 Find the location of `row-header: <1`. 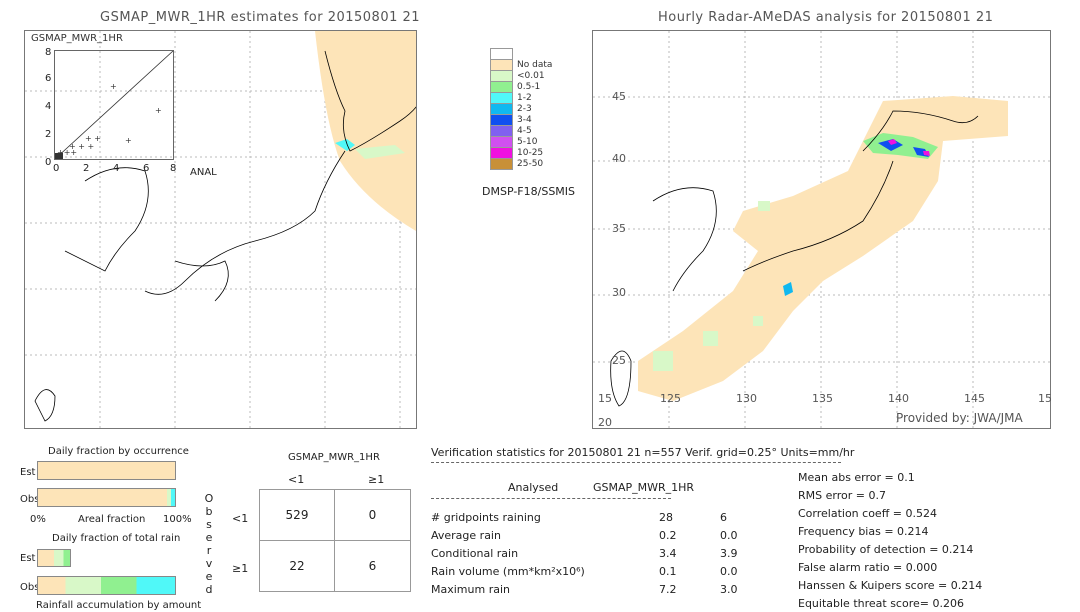

row-header: <1 is located at coordinates (240, 518).